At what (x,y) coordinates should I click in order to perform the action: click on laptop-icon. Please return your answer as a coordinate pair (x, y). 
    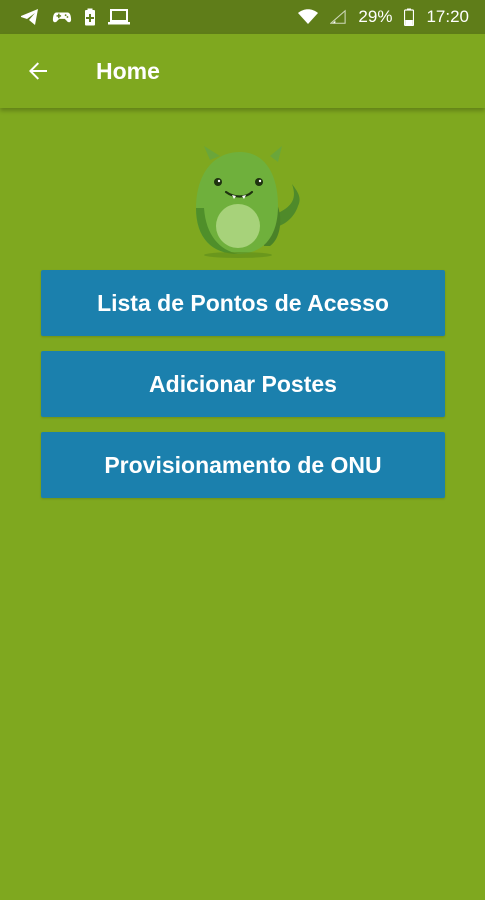
    Looking at the image, I should click on (119, 17).